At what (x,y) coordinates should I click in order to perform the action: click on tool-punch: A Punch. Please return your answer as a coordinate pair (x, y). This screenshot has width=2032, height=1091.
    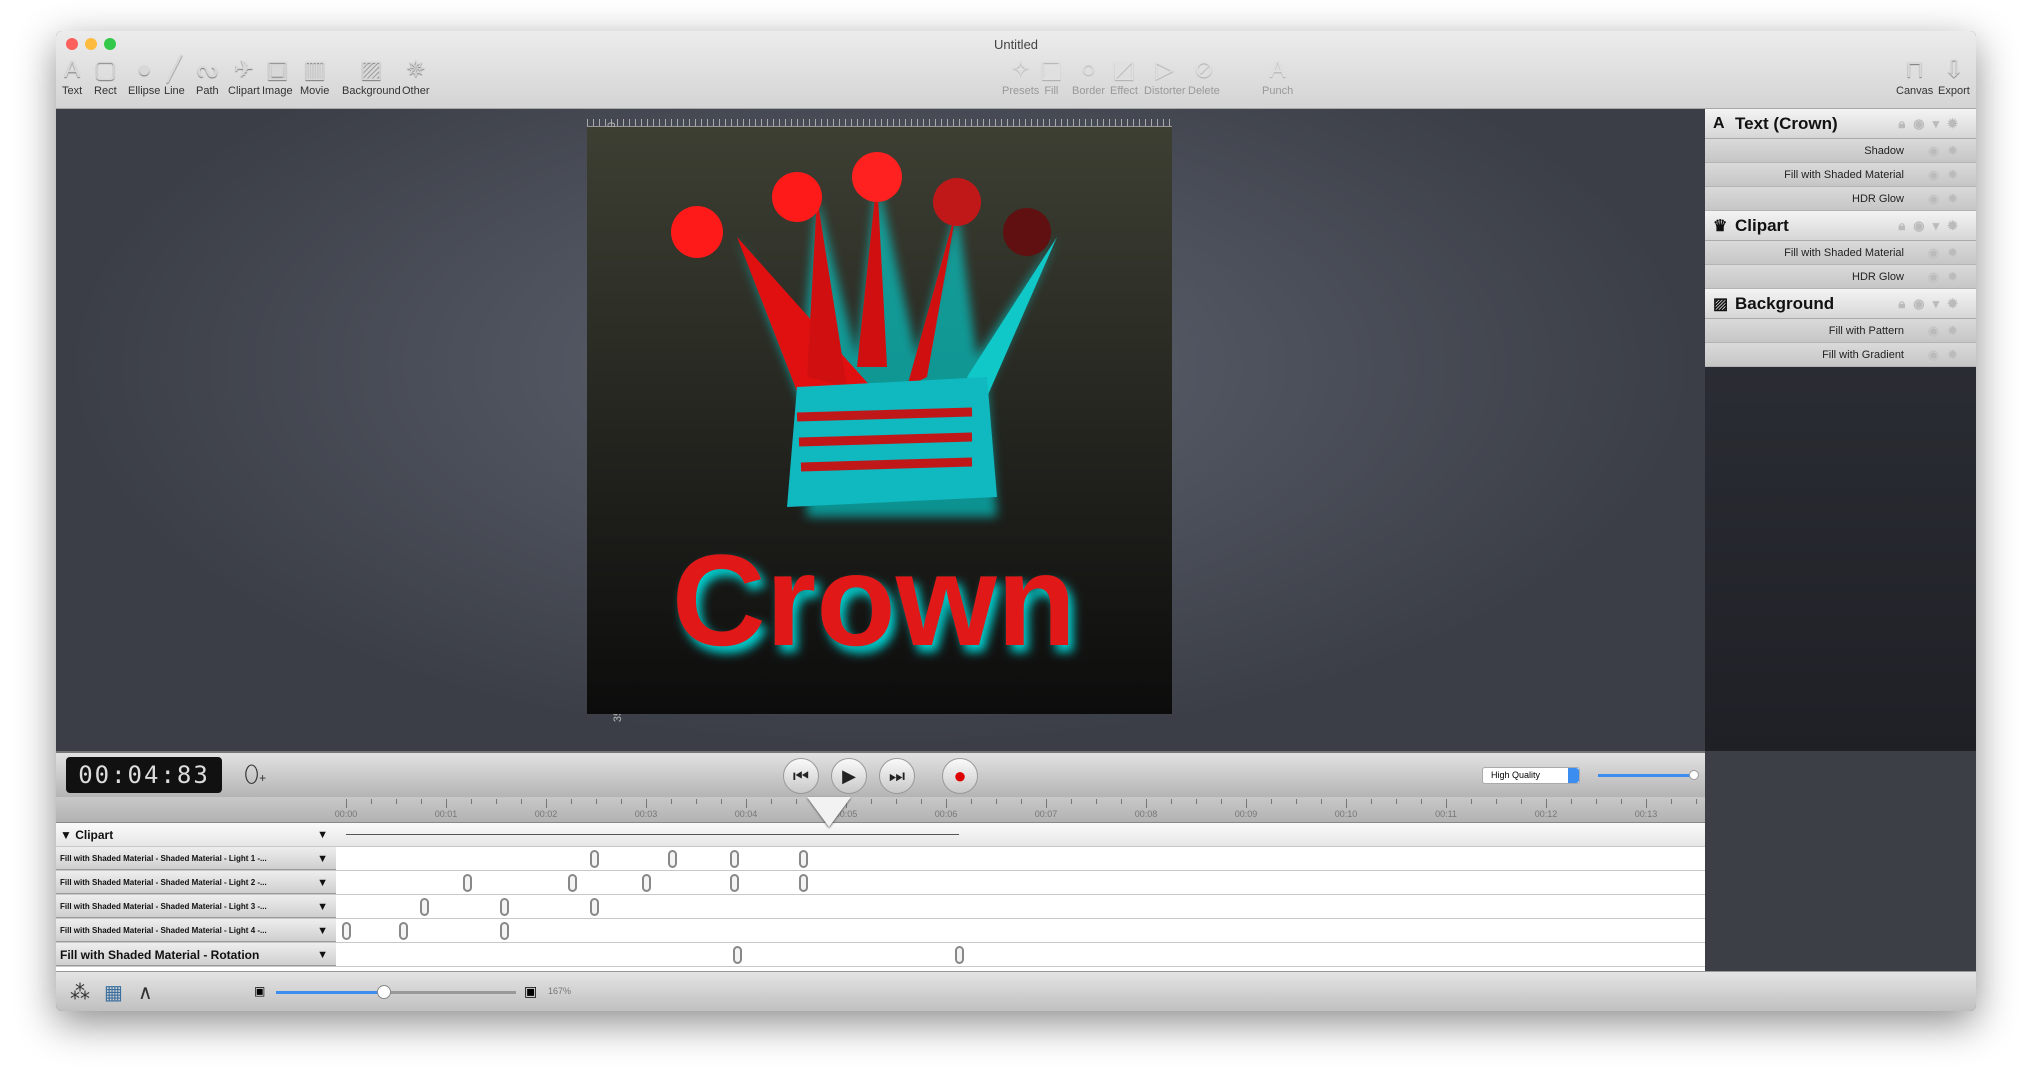
    Looking at the image, I should click on (1277, 76).